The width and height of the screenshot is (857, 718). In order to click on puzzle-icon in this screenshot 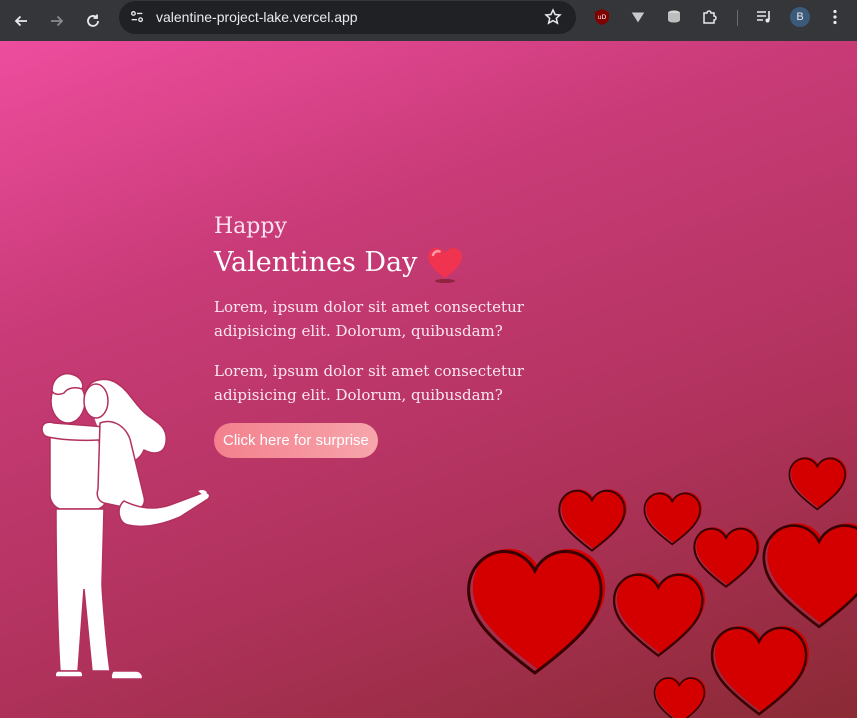, I will do `click(710, 17)`.